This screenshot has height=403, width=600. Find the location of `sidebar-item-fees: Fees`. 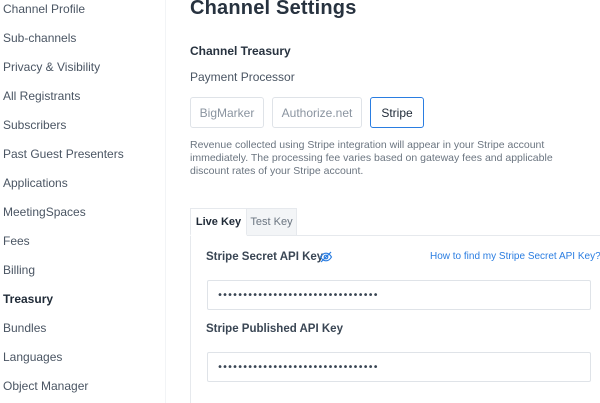

sidebar-item-fees: Fees is located at coordinates (16, 241).